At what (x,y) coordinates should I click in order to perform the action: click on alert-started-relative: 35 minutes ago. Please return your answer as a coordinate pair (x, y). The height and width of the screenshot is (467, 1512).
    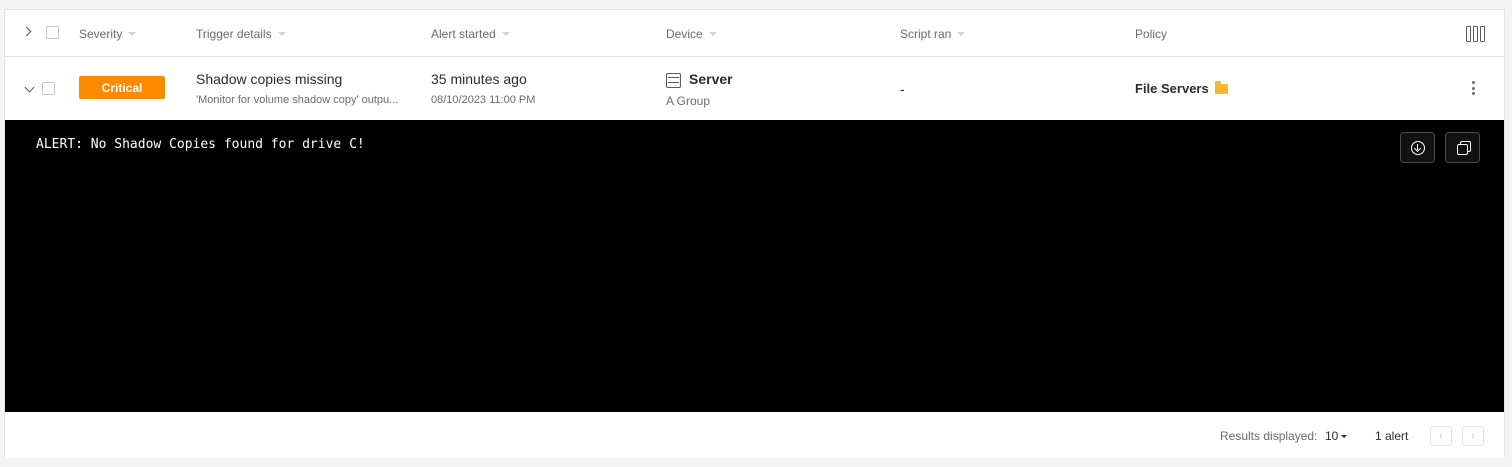
    Looking at the image, I should click on (479, 79).